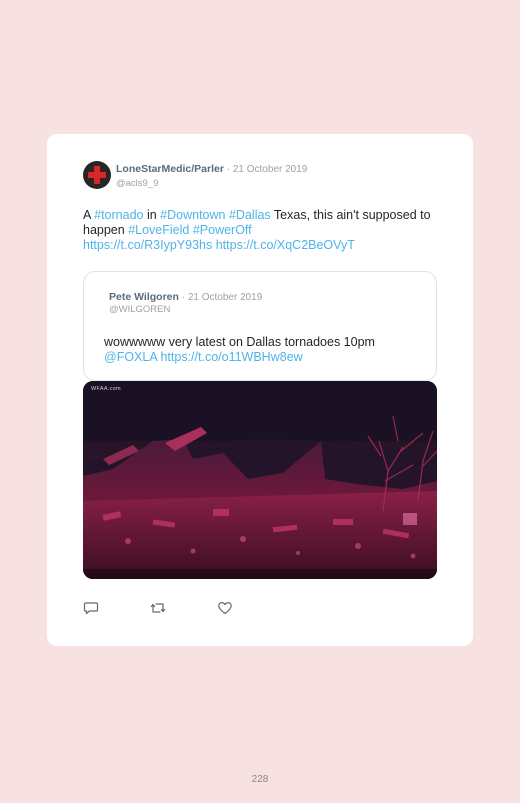  What do you see at coordinates (97, 175) in the screenshot?
I see `avatar` at bounding box center [97, 175].